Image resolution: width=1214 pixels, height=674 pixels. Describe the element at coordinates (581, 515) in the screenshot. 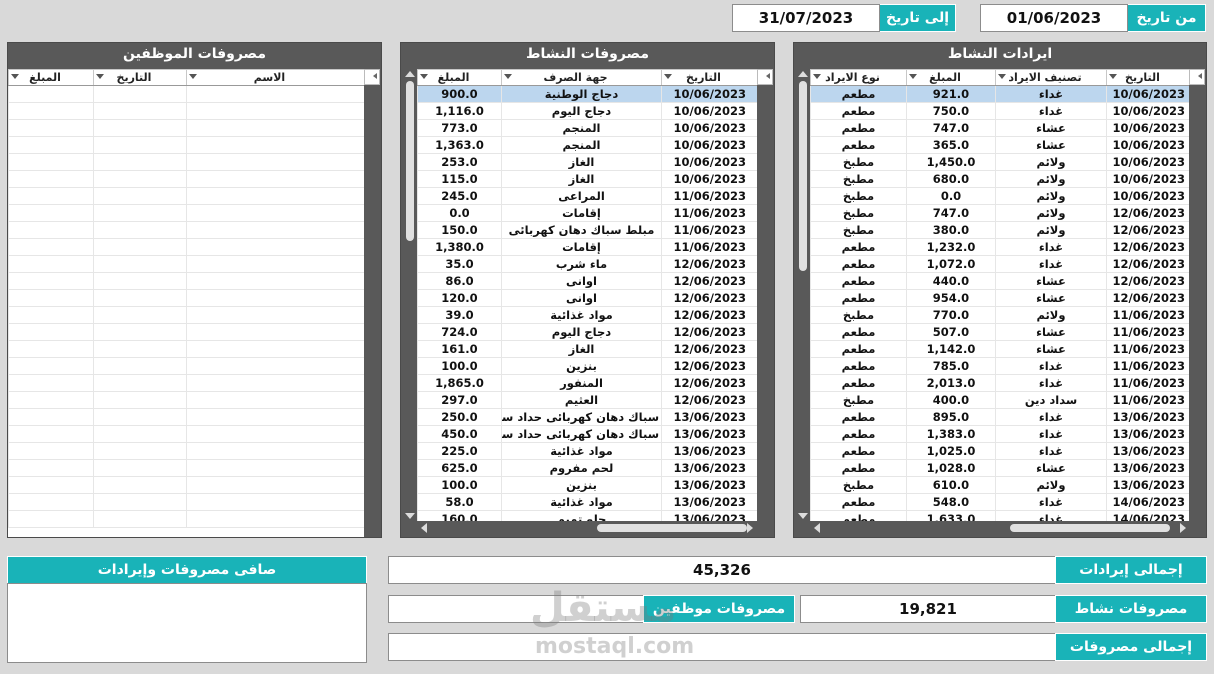

I see `table-cell: حلو تميم` at that location.